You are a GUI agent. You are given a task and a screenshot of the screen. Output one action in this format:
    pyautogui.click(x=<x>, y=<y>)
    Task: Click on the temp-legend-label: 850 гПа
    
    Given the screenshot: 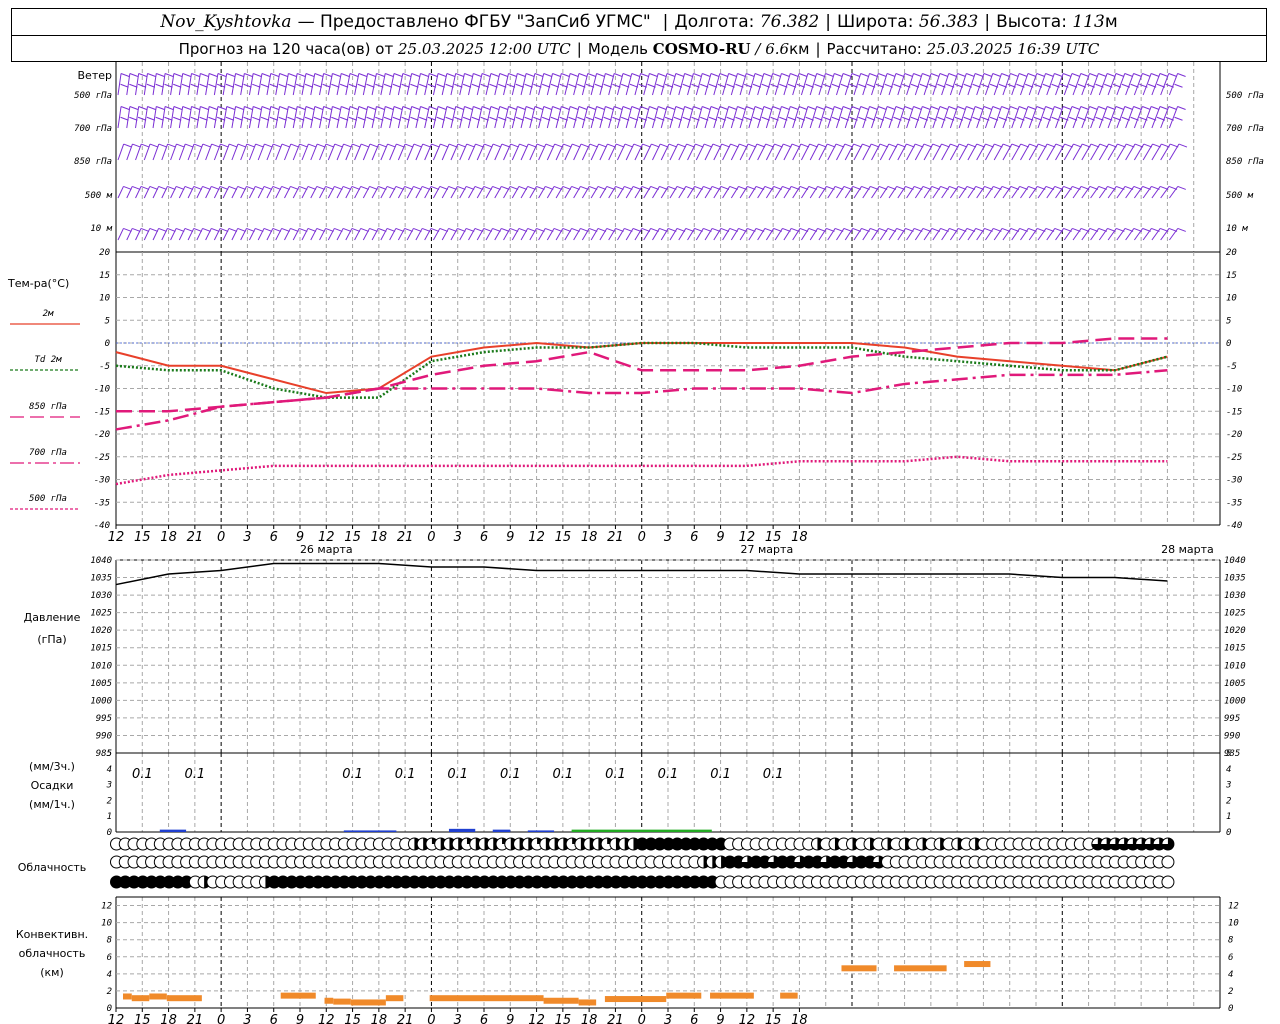 What is the action you would take?
    pyautogui.click(x=48, y=407)
    